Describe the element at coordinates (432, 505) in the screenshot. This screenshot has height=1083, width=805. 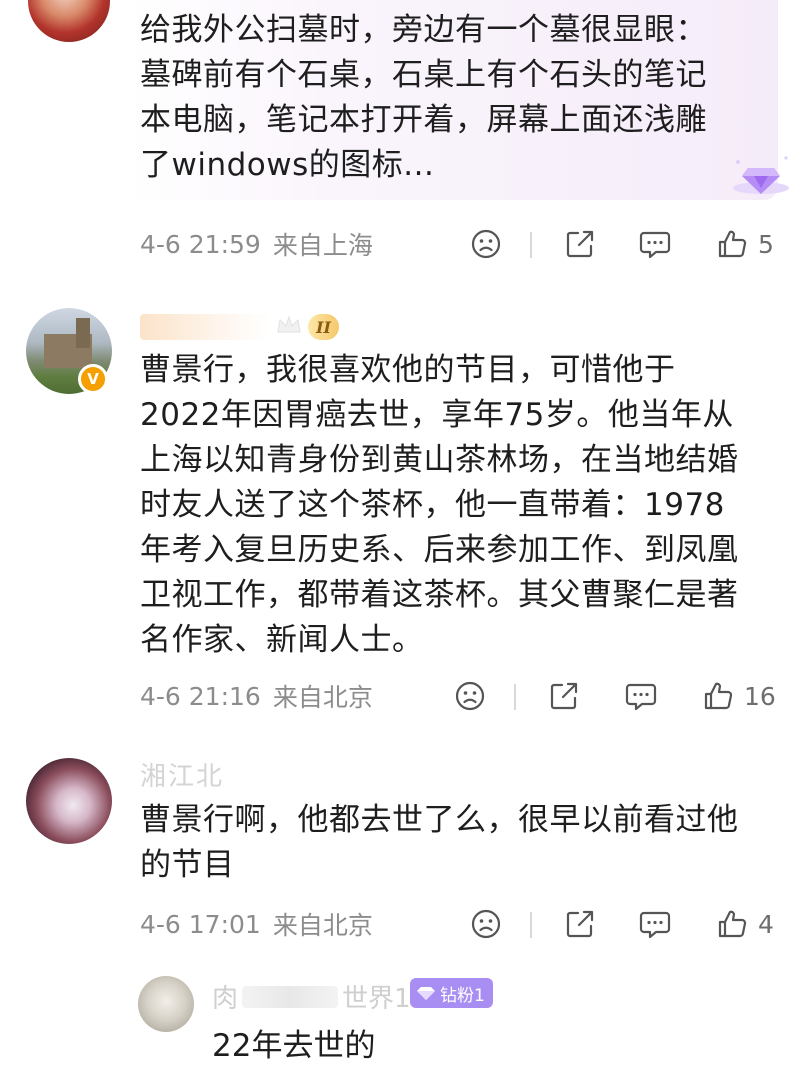
I see `comment-line: 时友人送了这个茶杯，他一直带着：1978` at that location.